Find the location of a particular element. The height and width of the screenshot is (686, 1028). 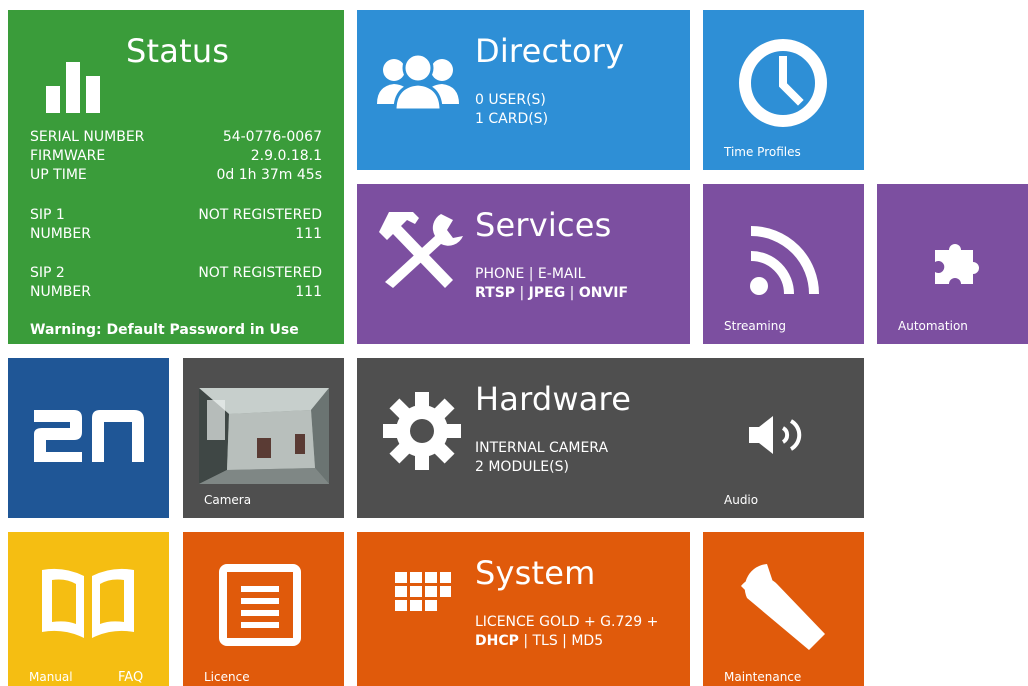

manual-label: Manual is located at coordinates (51, 677).